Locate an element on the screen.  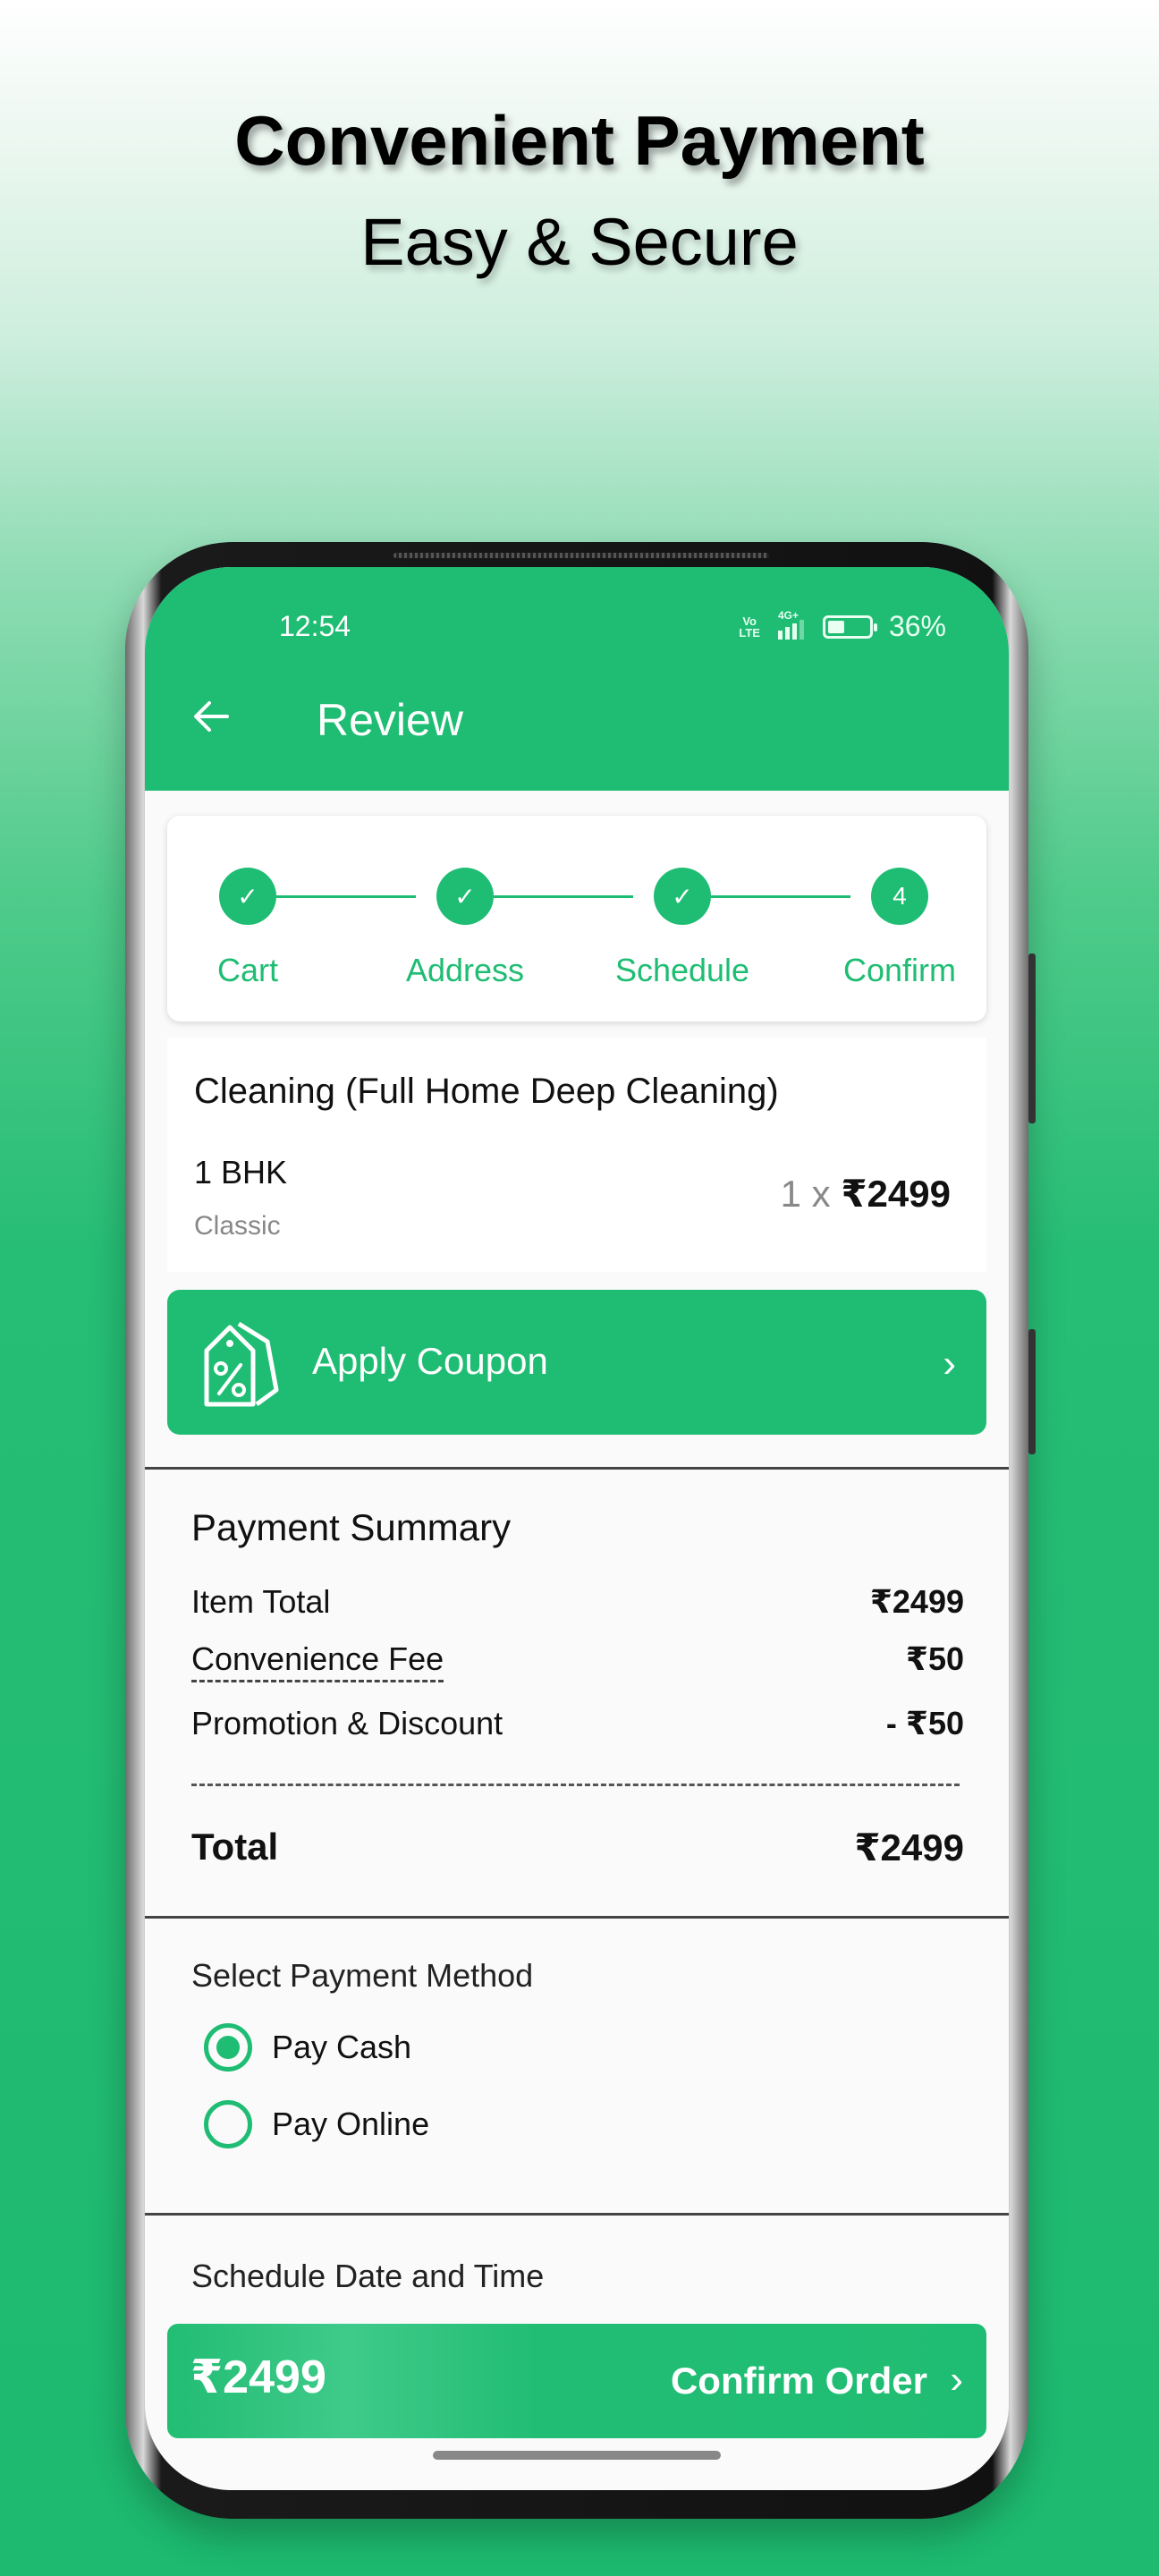
page-title: Review is located at coordinates (390, 720).